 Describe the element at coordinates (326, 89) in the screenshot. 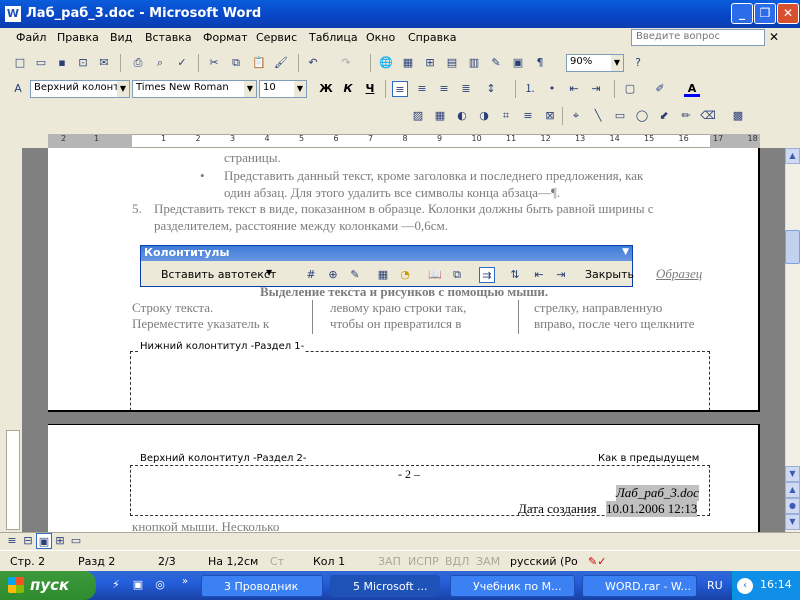

I see `bold-button: Ж` at that location.